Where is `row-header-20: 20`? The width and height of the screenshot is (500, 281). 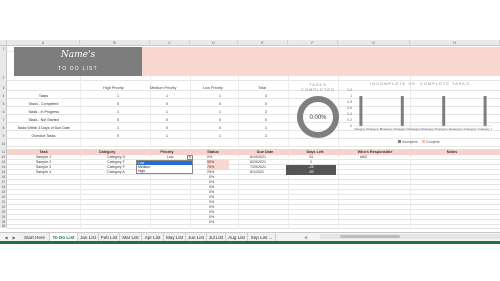 row-header-20: 20 is located at coordinates (3, 197).